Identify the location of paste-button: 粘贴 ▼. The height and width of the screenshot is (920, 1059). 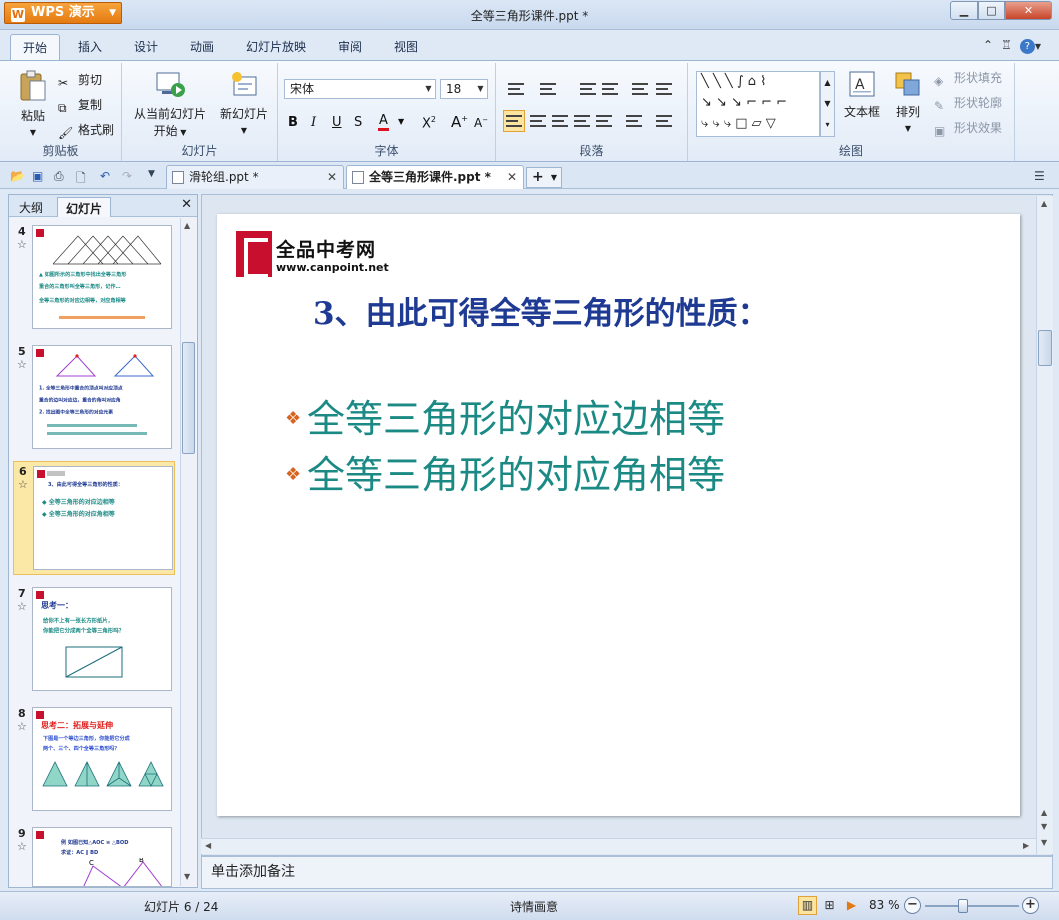
(33, 103).